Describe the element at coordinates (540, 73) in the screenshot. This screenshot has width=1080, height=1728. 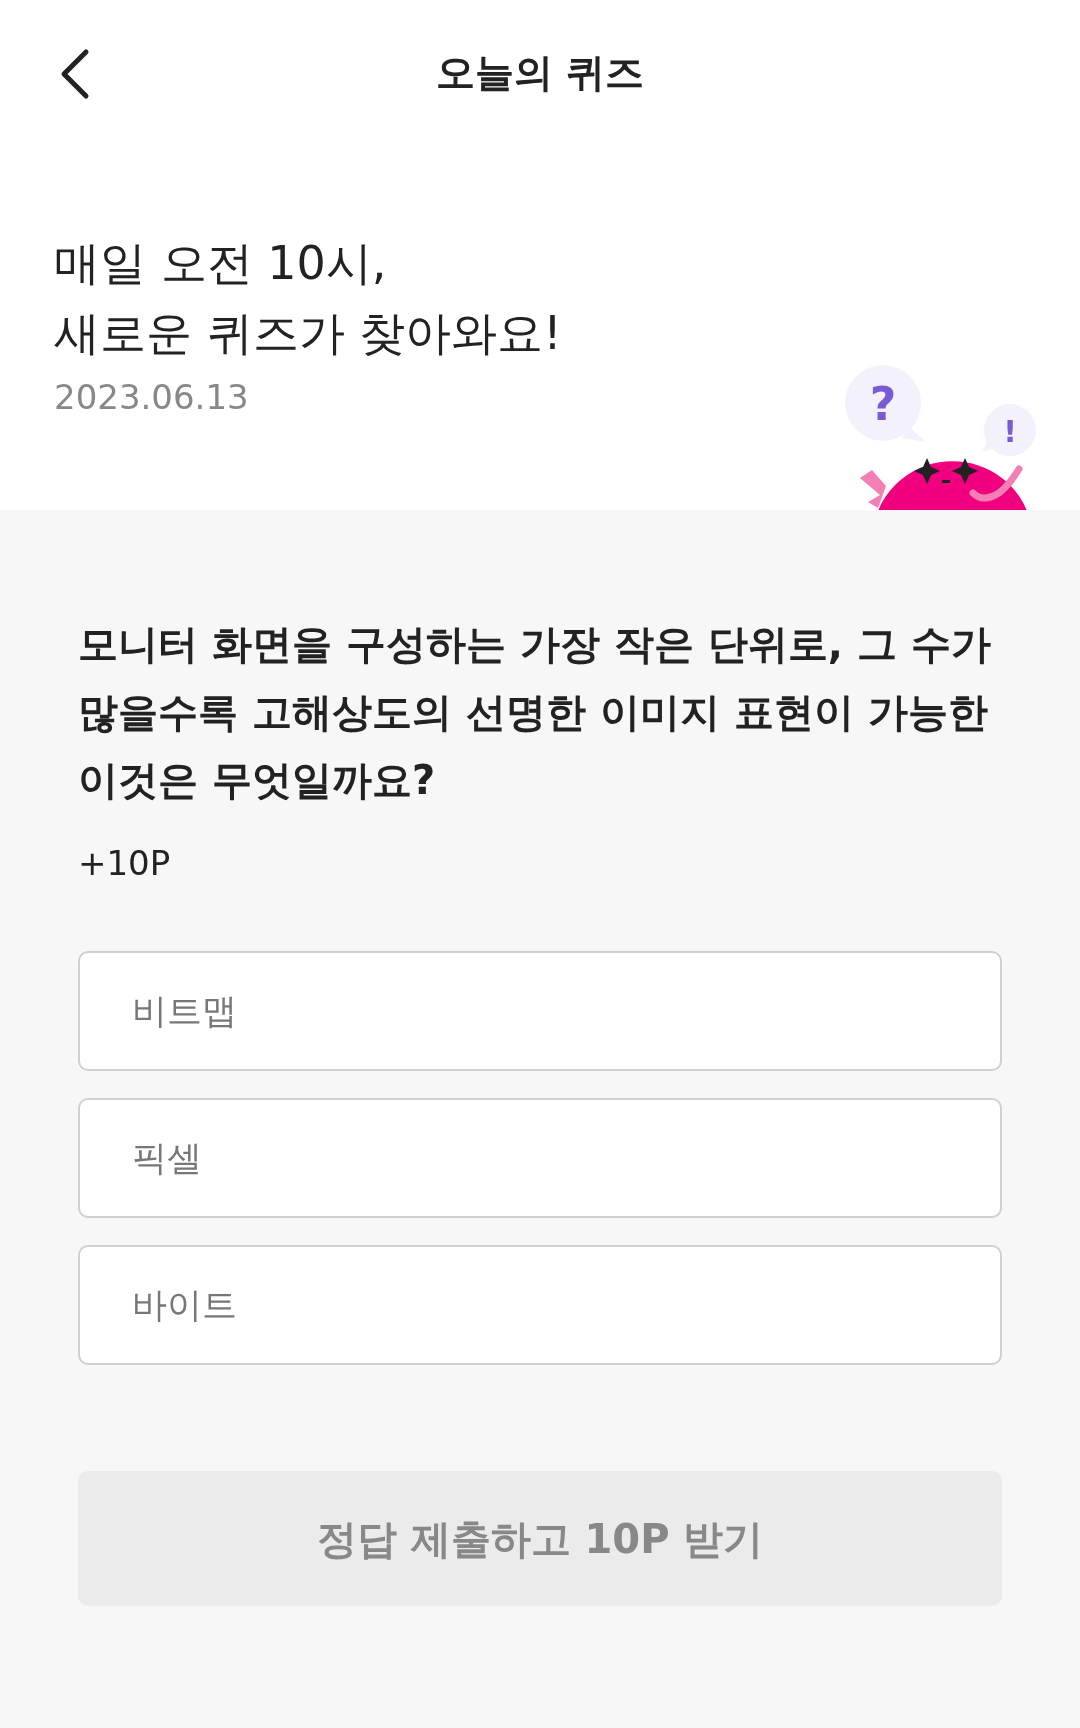
I see `page-title: 오늘의 퀴즈` at that location.